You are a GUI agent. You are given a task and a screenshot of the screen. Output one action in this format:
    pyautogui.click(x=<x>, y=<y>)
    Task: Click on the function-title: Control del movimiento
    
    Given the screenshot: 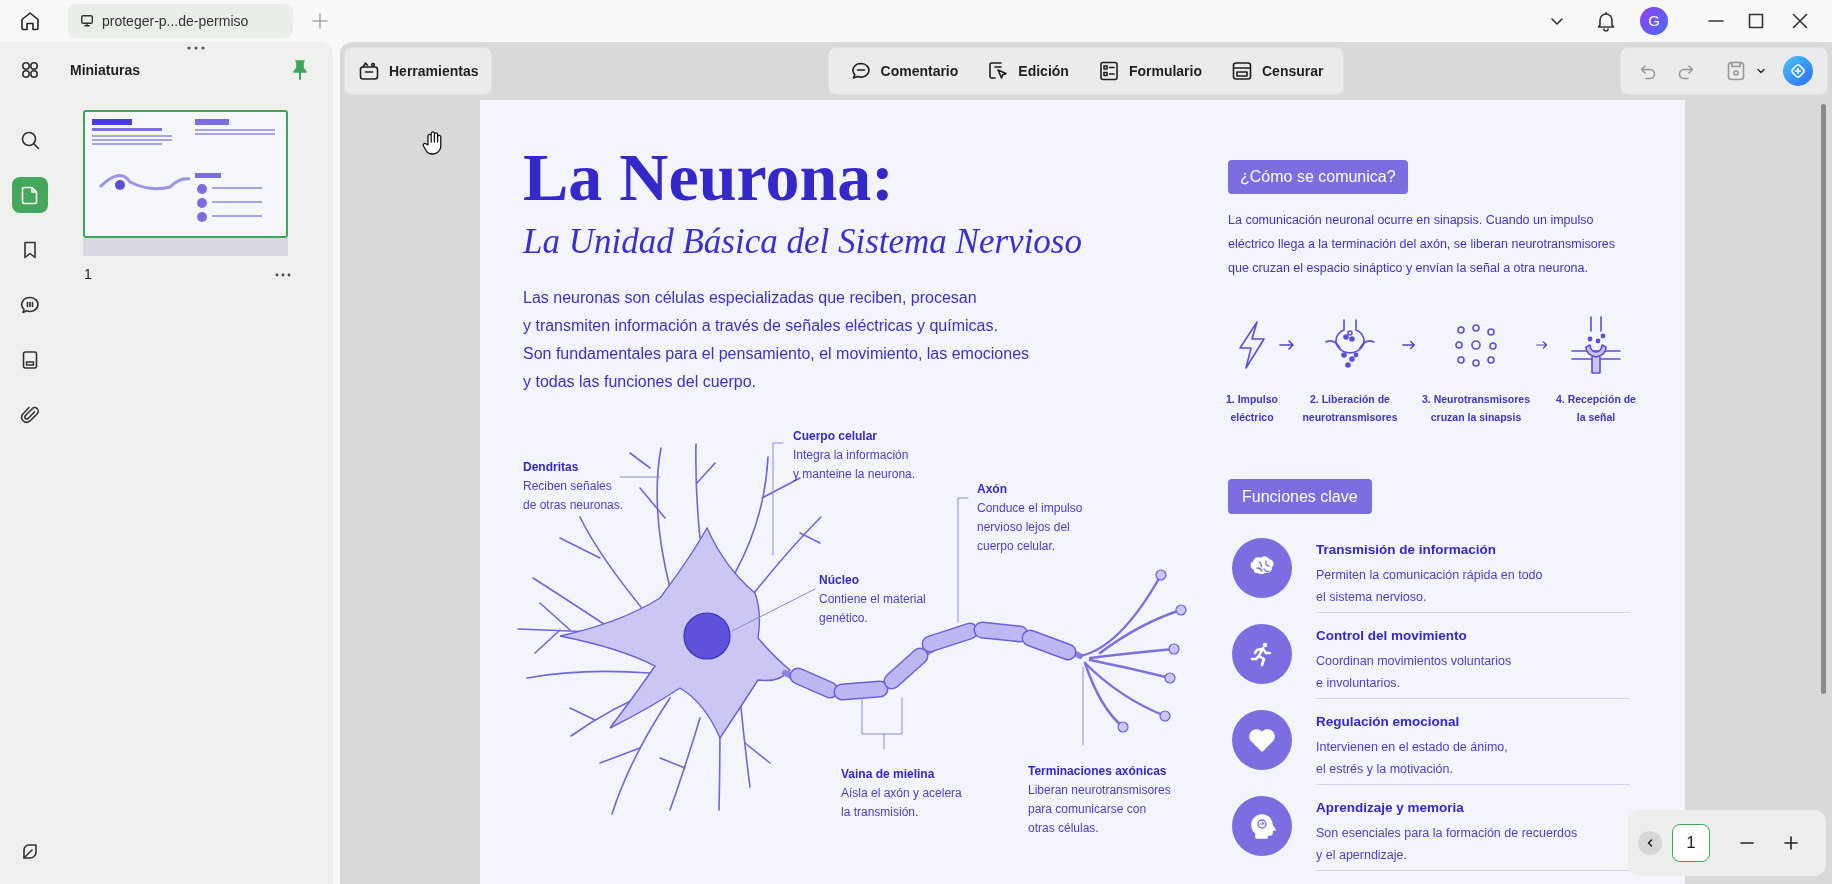 What is the action you would take?
    pyautogui.click(x=1392, y=636)
    